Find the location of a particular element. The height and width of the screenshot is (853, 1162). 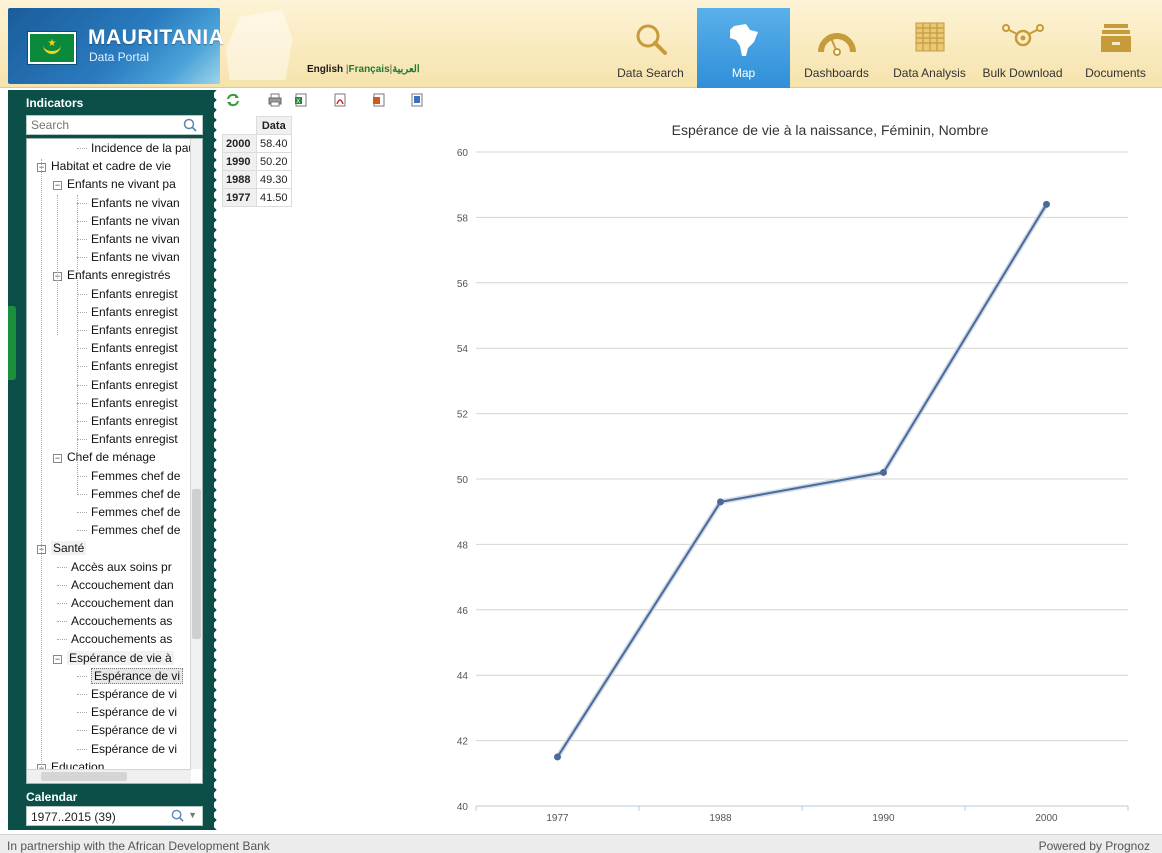

tree-horizontal-scrollbar is located at coordinates (109, 776).